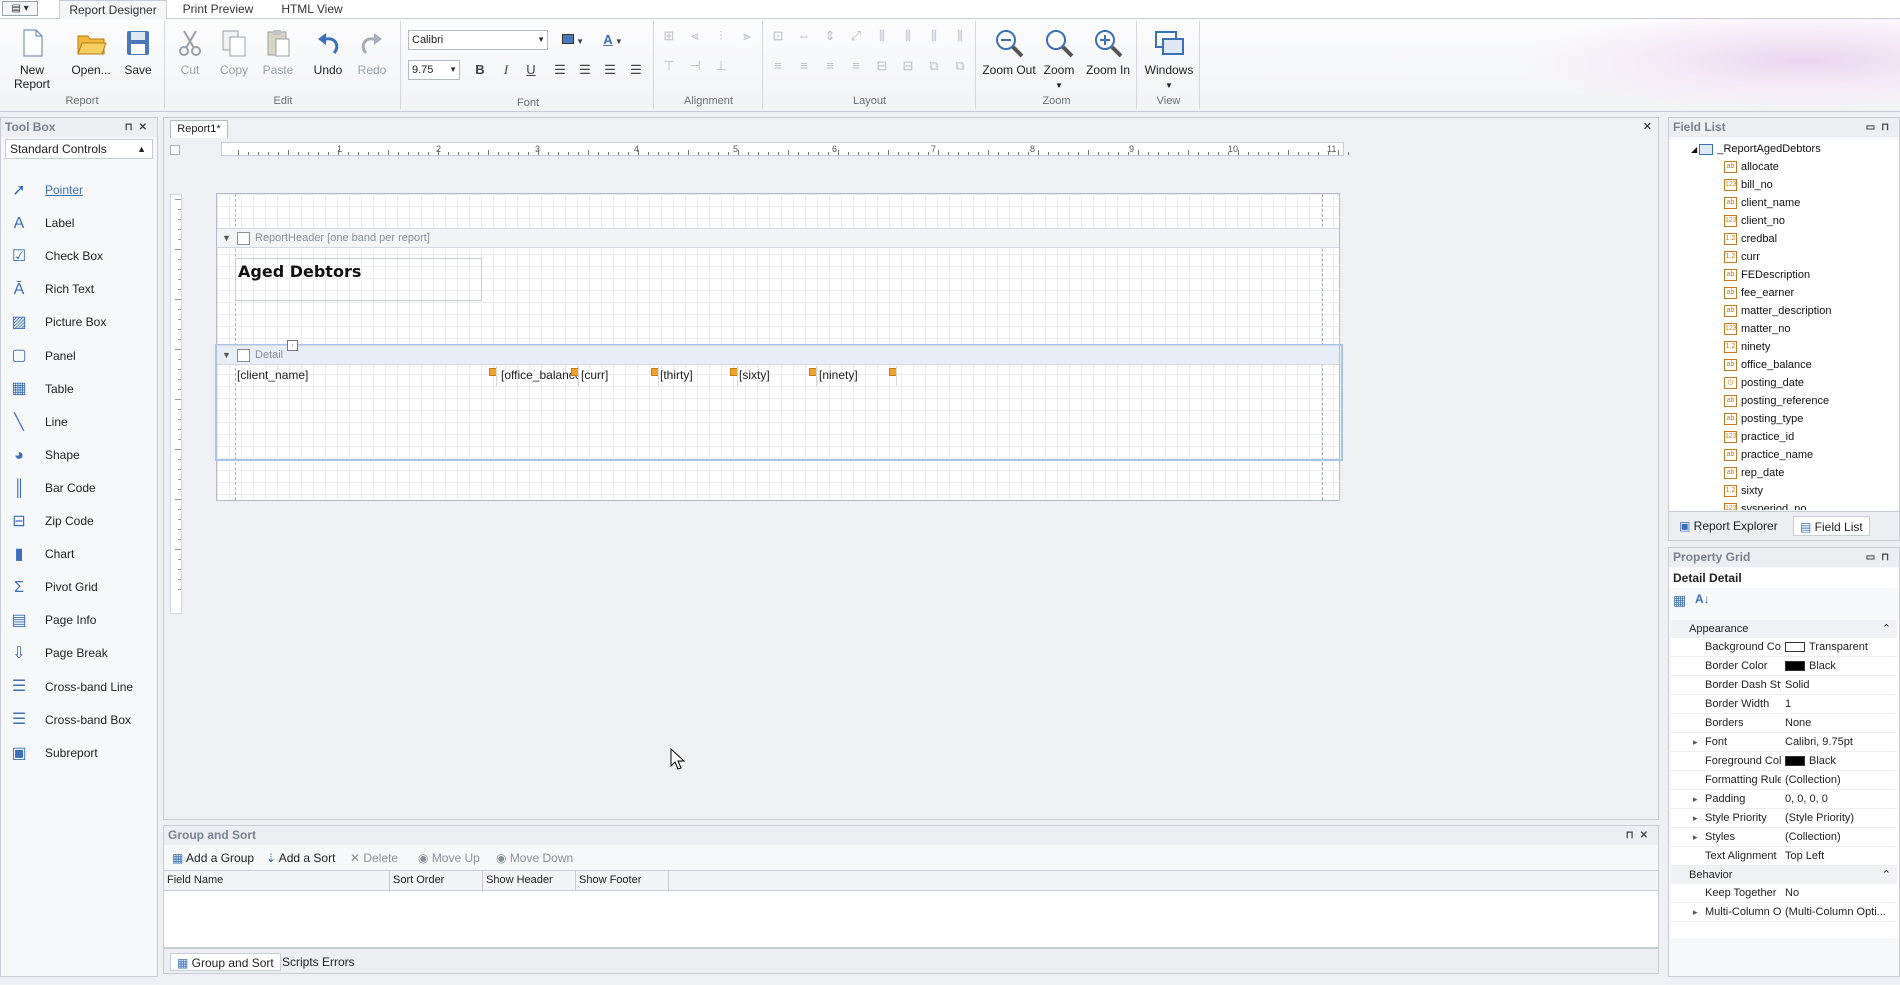  Describe the element at coordinates (436, 880) in the screenshot. I see `grid-column-header: Sort Order` at that location.